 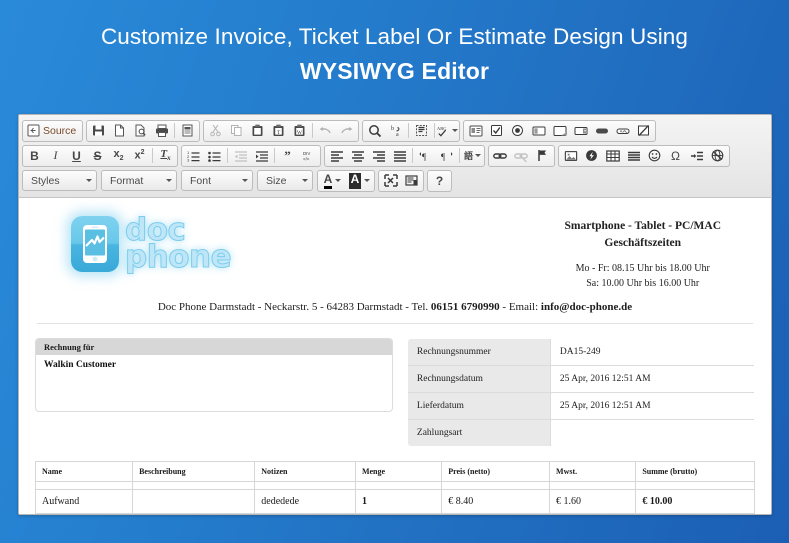 I want to click on select-field-button, so click(x=580, y=131).